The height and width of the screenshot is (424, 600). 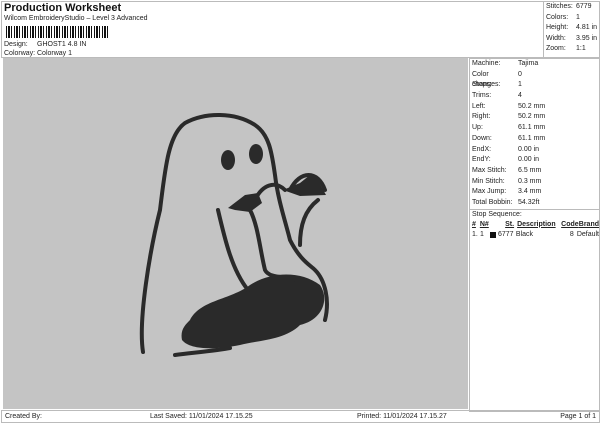 What do you see at coordinates (530, 181) in the screenshot?
I see `property-value: 0.3 mm` at bounding box center [530, 181].